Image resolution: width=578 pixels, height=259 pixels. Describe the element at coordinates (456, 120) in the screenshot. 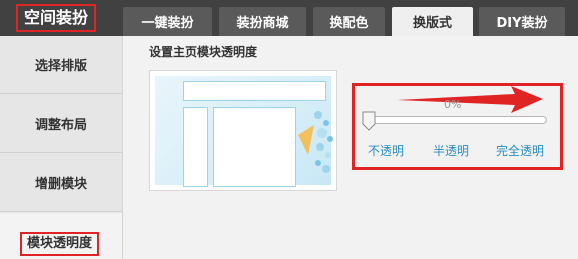

I see `opacity-slider-track` at that location.